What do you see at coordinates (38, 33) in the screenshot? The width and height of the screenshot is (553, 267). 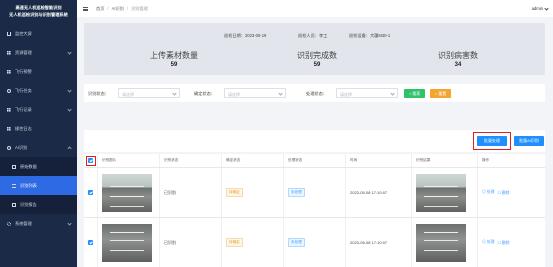 I see `sidebar-item-dashboard: 监控大屏` at bounding box center [38, 33].